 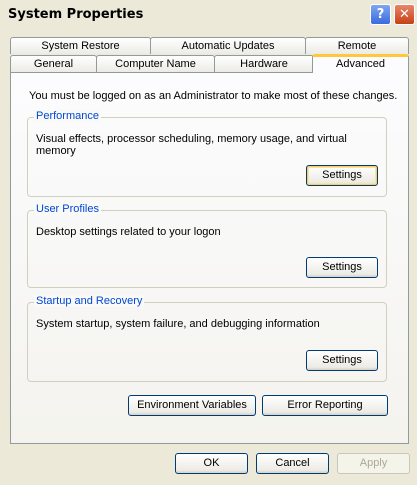 I want to click on tab-label: Remote, so click(x=357, y=46).